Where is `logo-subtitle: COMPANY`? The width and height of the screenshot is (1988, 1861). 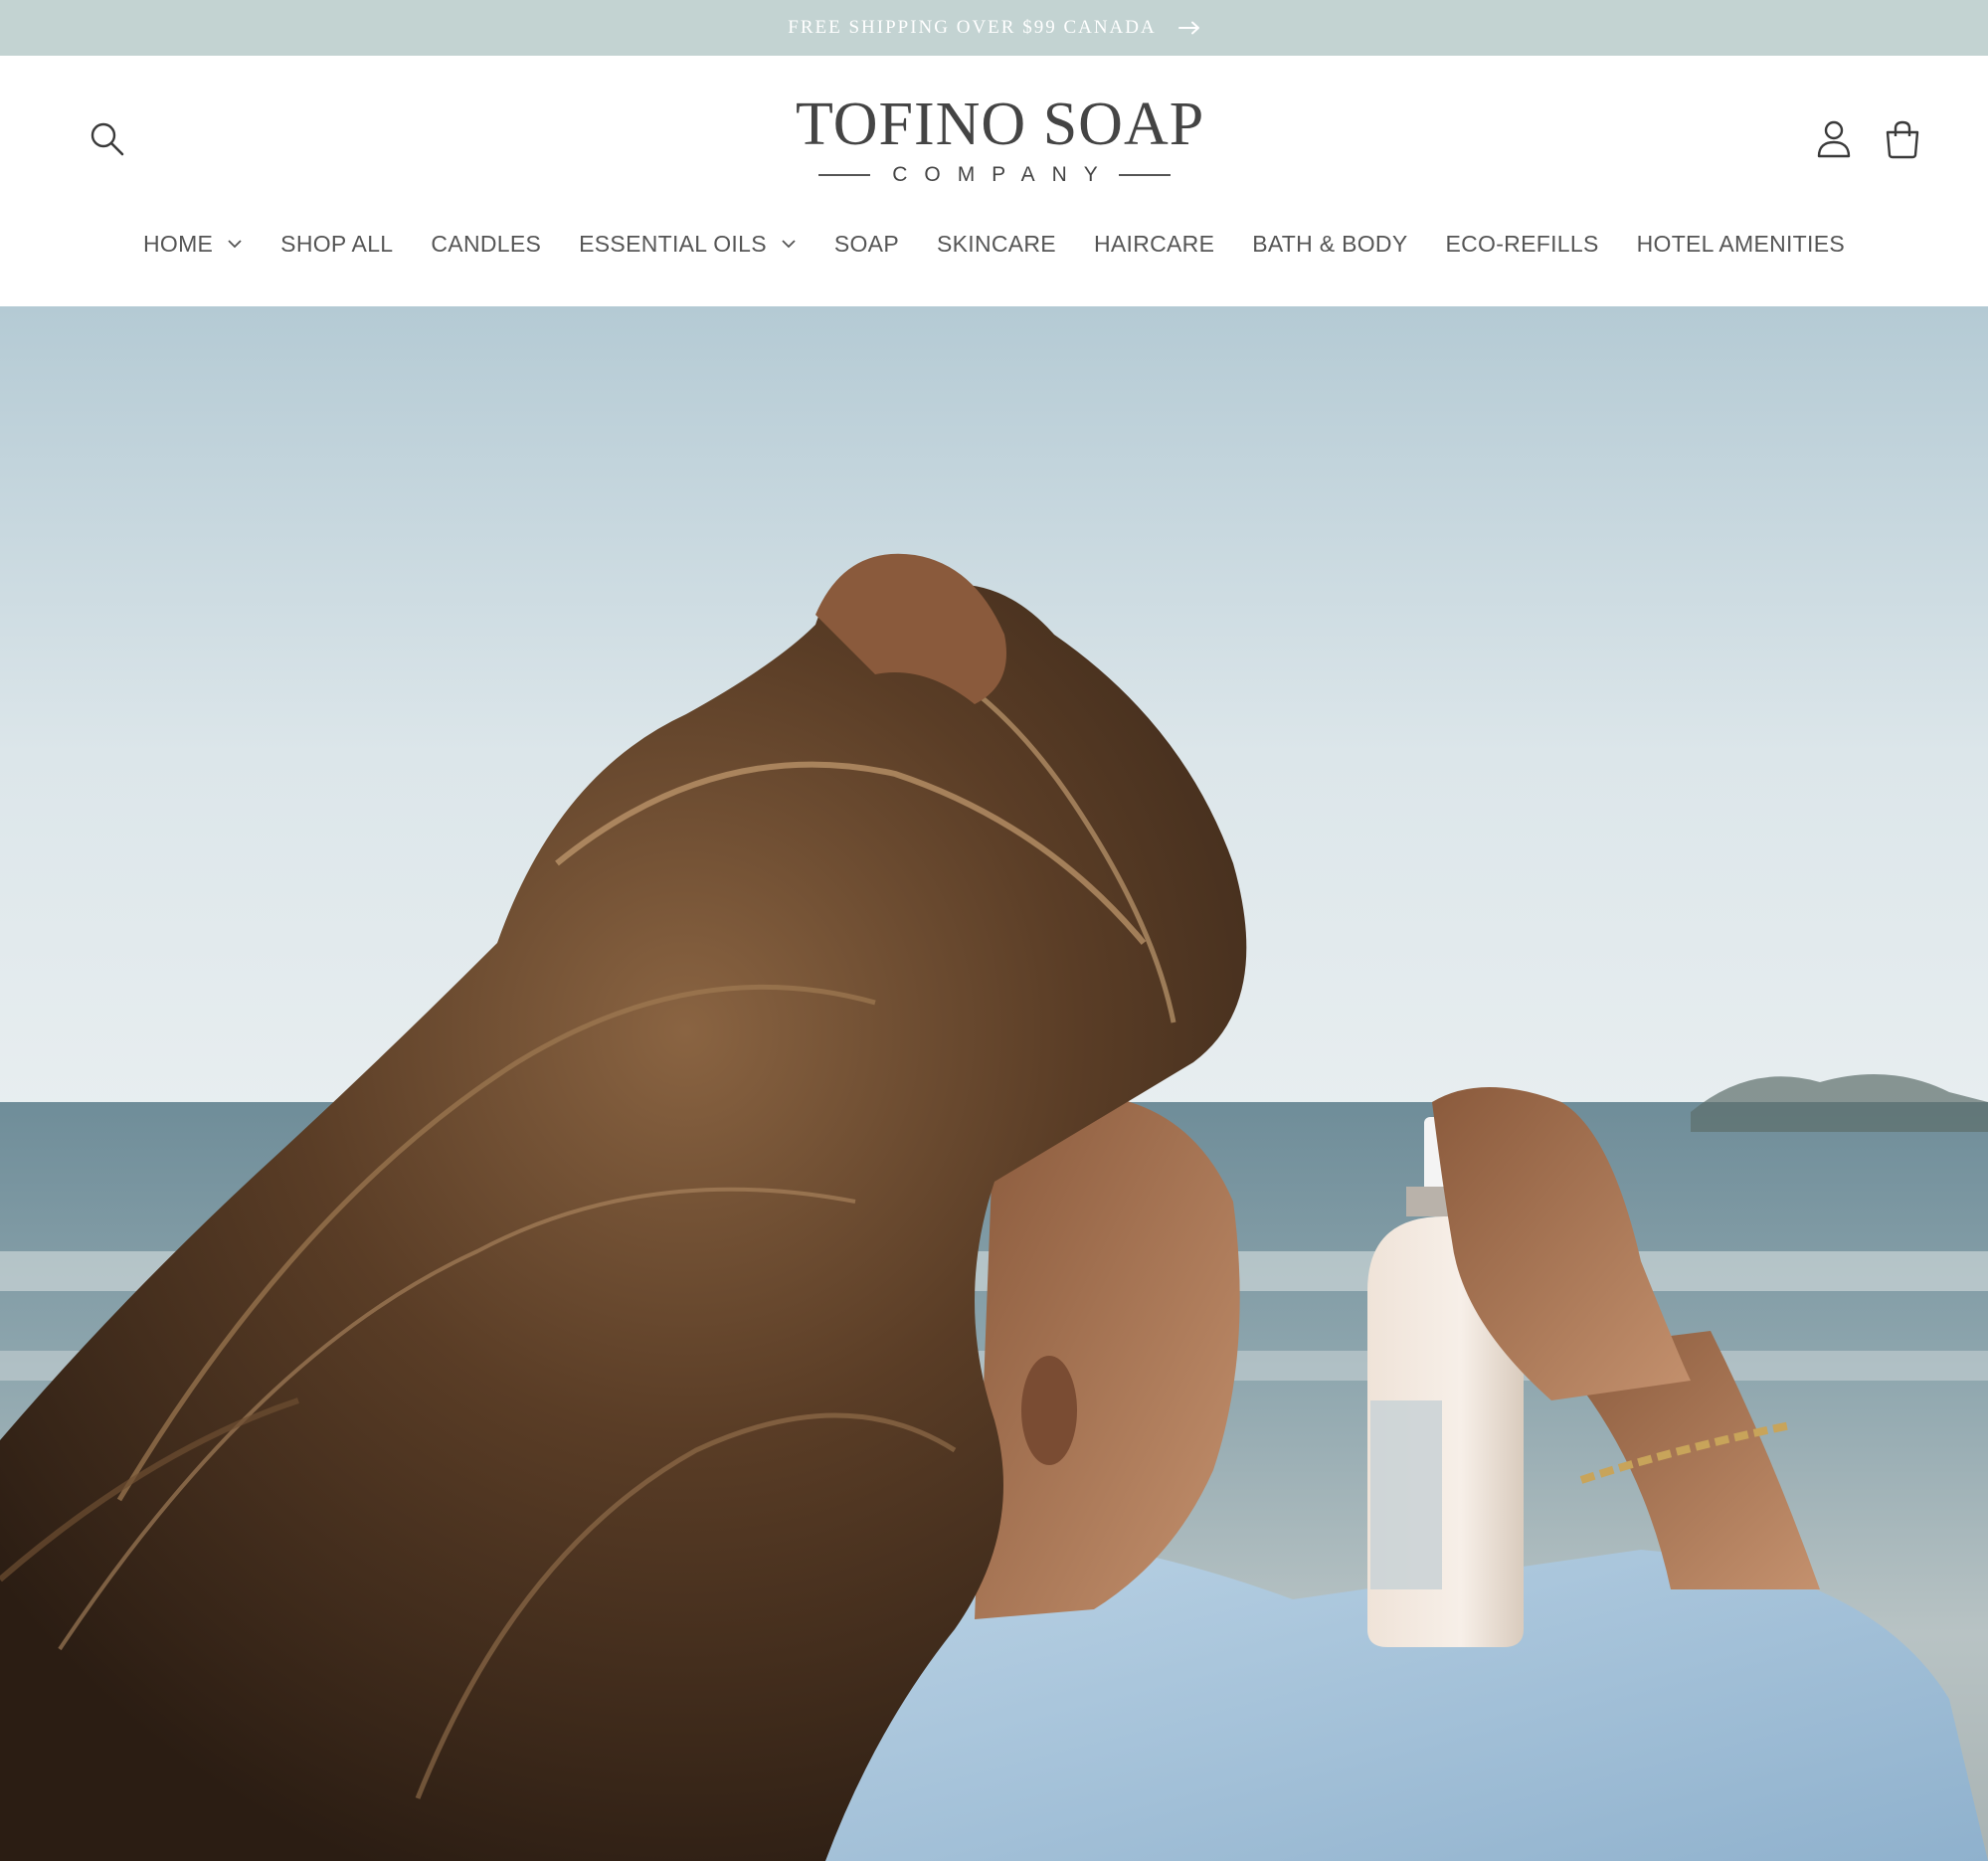 logo-subtitle: COMPANY is located at coordinates (1003, 174).